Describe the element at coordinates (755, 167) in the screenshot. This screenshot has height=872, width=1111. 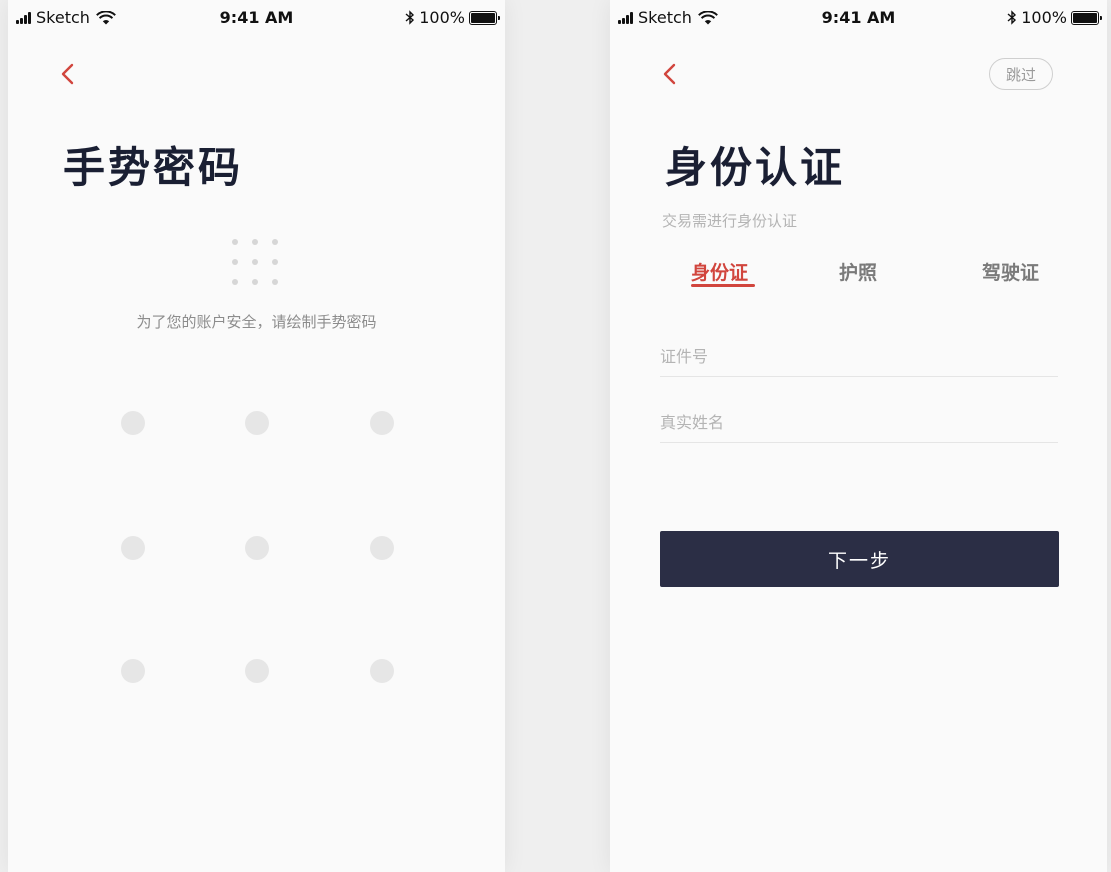
I see `page-title: 身份认证` at that location.